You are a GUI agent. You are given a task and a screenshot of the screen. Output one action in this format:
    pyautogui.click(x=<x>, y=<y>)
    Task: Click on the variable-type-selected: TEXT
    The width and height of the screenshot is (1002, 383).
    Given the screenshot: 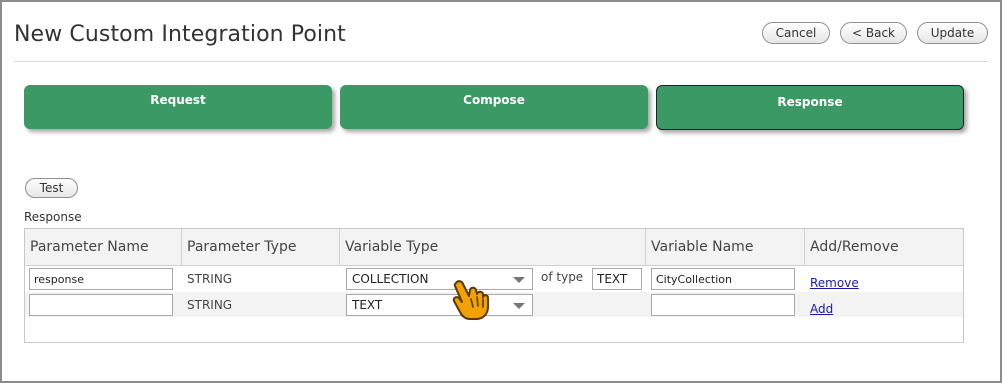 What is the action you would take?
    pyautogui.click(x=367, y=305)
    